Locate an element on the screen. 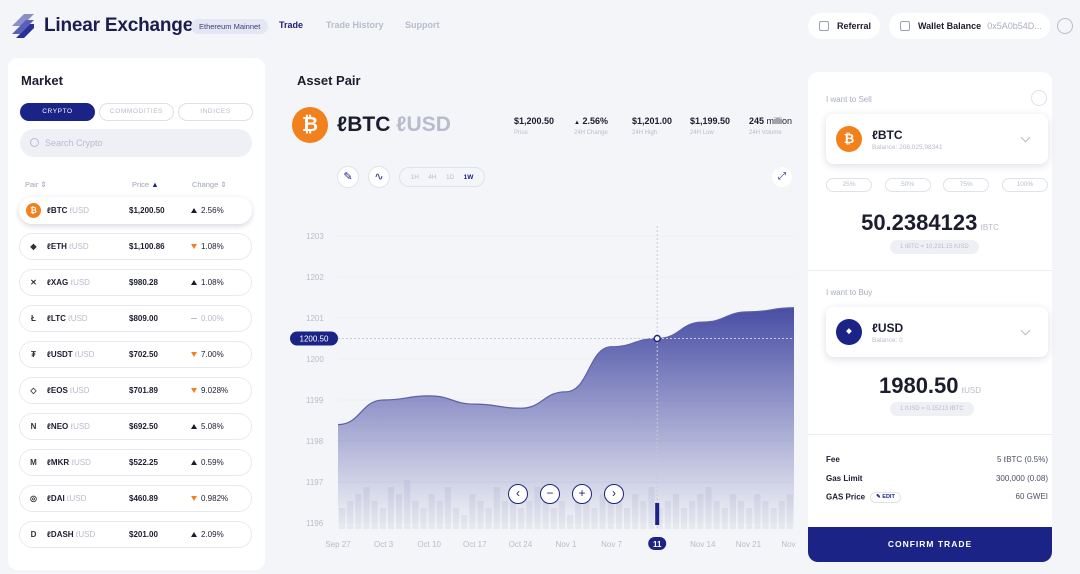 The height and width of the screenshot is (574, 1080). x-tick-label: Nov 1 is located at coordinates (566, 544).